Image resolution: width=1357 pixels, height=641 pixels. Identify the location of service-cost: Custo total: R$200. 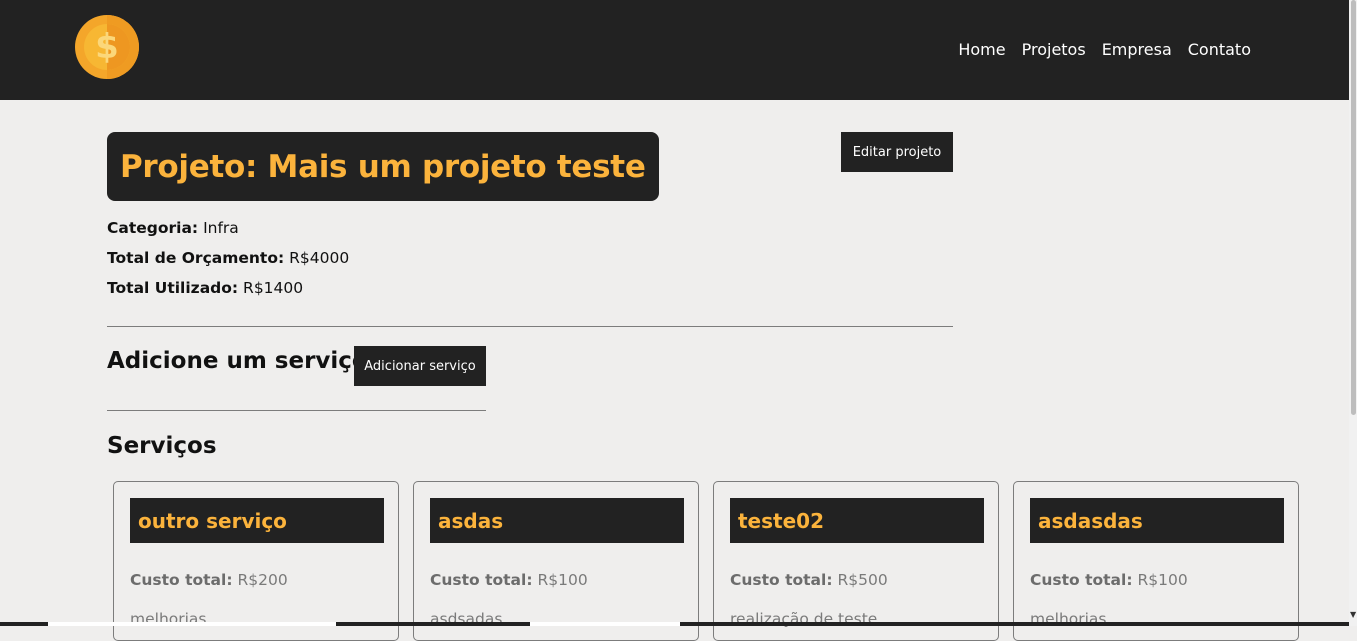
(209, 580).